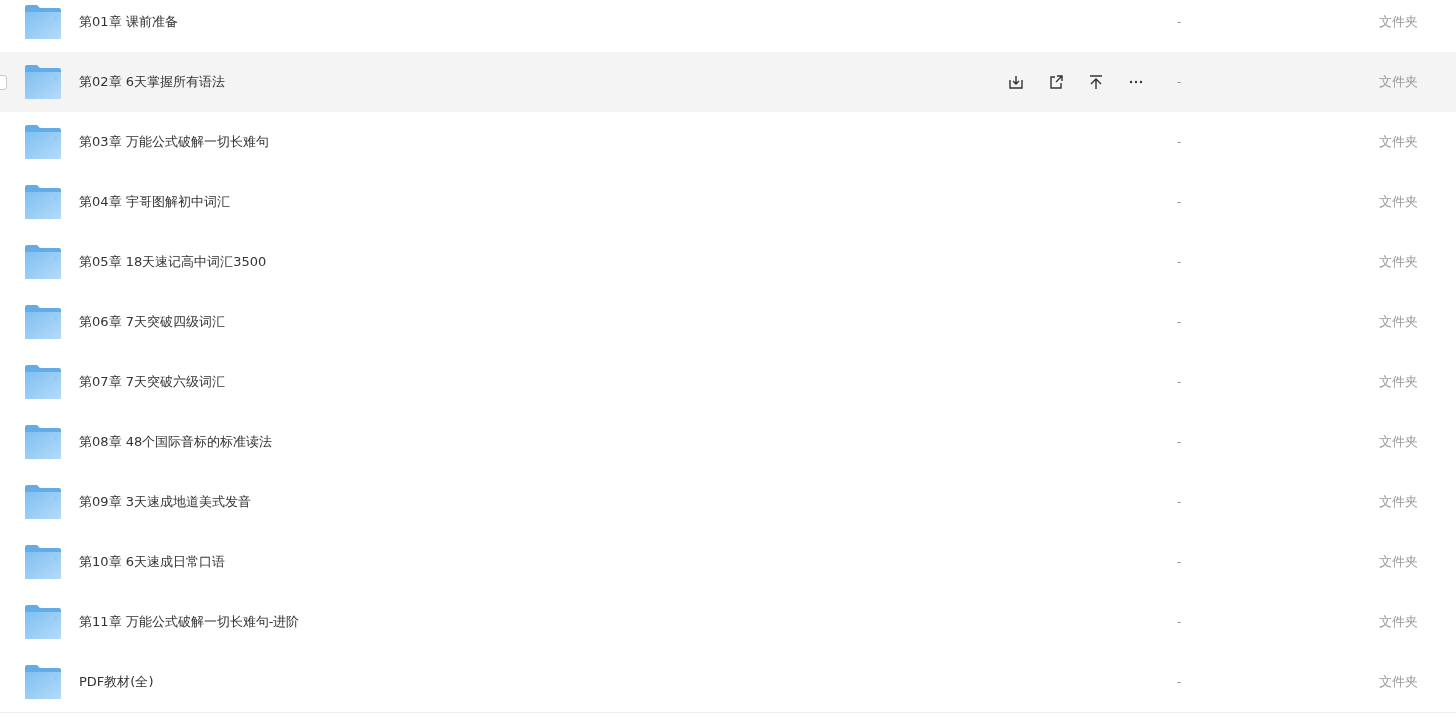  I want to click on file-row: 第07章 7天突破六级词汇 - 文件夹, so click(728, 382).